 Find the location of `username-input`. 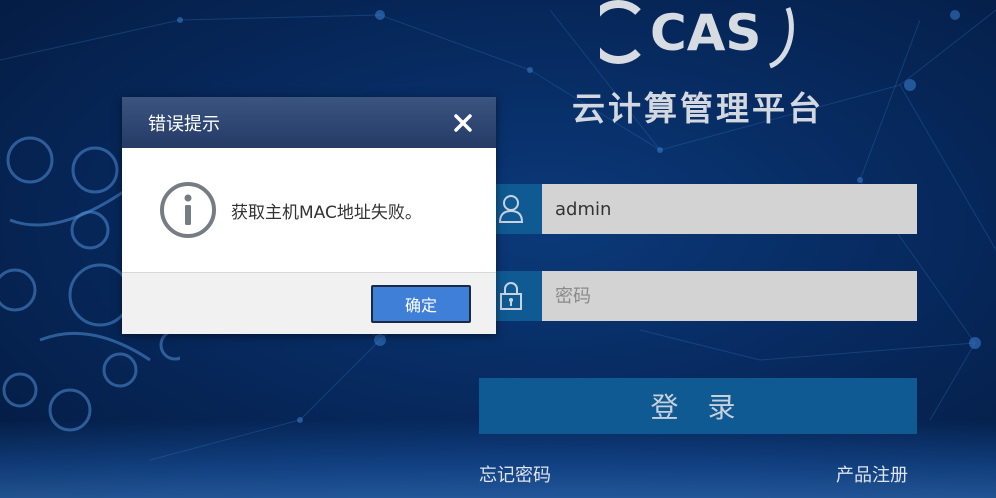

username-input is located at coordinates (729, 209).